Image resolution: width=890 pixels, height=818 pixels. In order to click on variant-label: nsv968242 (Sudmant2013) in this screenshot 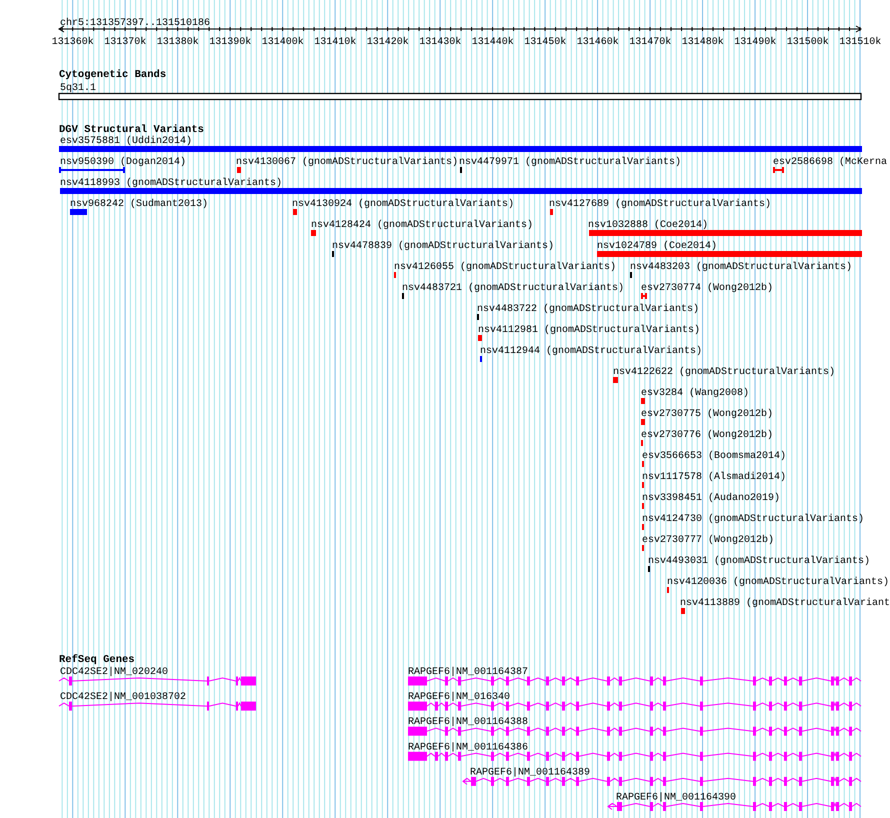, I will do `click(139, 204)`.